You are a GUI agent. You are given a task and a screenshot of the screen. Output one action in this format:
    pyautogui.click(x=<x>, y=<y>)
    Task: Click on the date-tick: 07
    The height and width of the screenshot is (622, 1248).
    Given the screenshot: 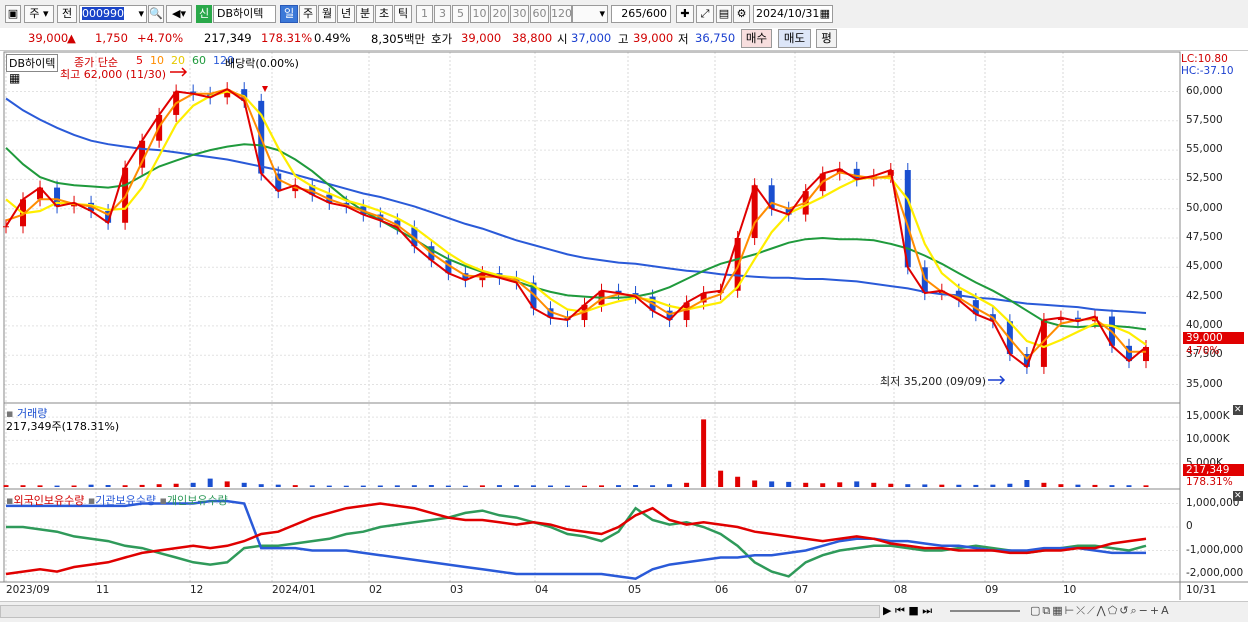 What is the action you would take?
    pyautogui.click(x=802, y=590)
    